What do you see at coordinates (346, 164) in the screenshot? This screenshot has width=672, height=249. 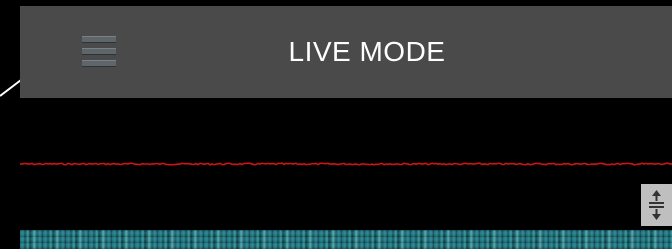 I see `live-signal-trace` at bounding box center [346, 164].